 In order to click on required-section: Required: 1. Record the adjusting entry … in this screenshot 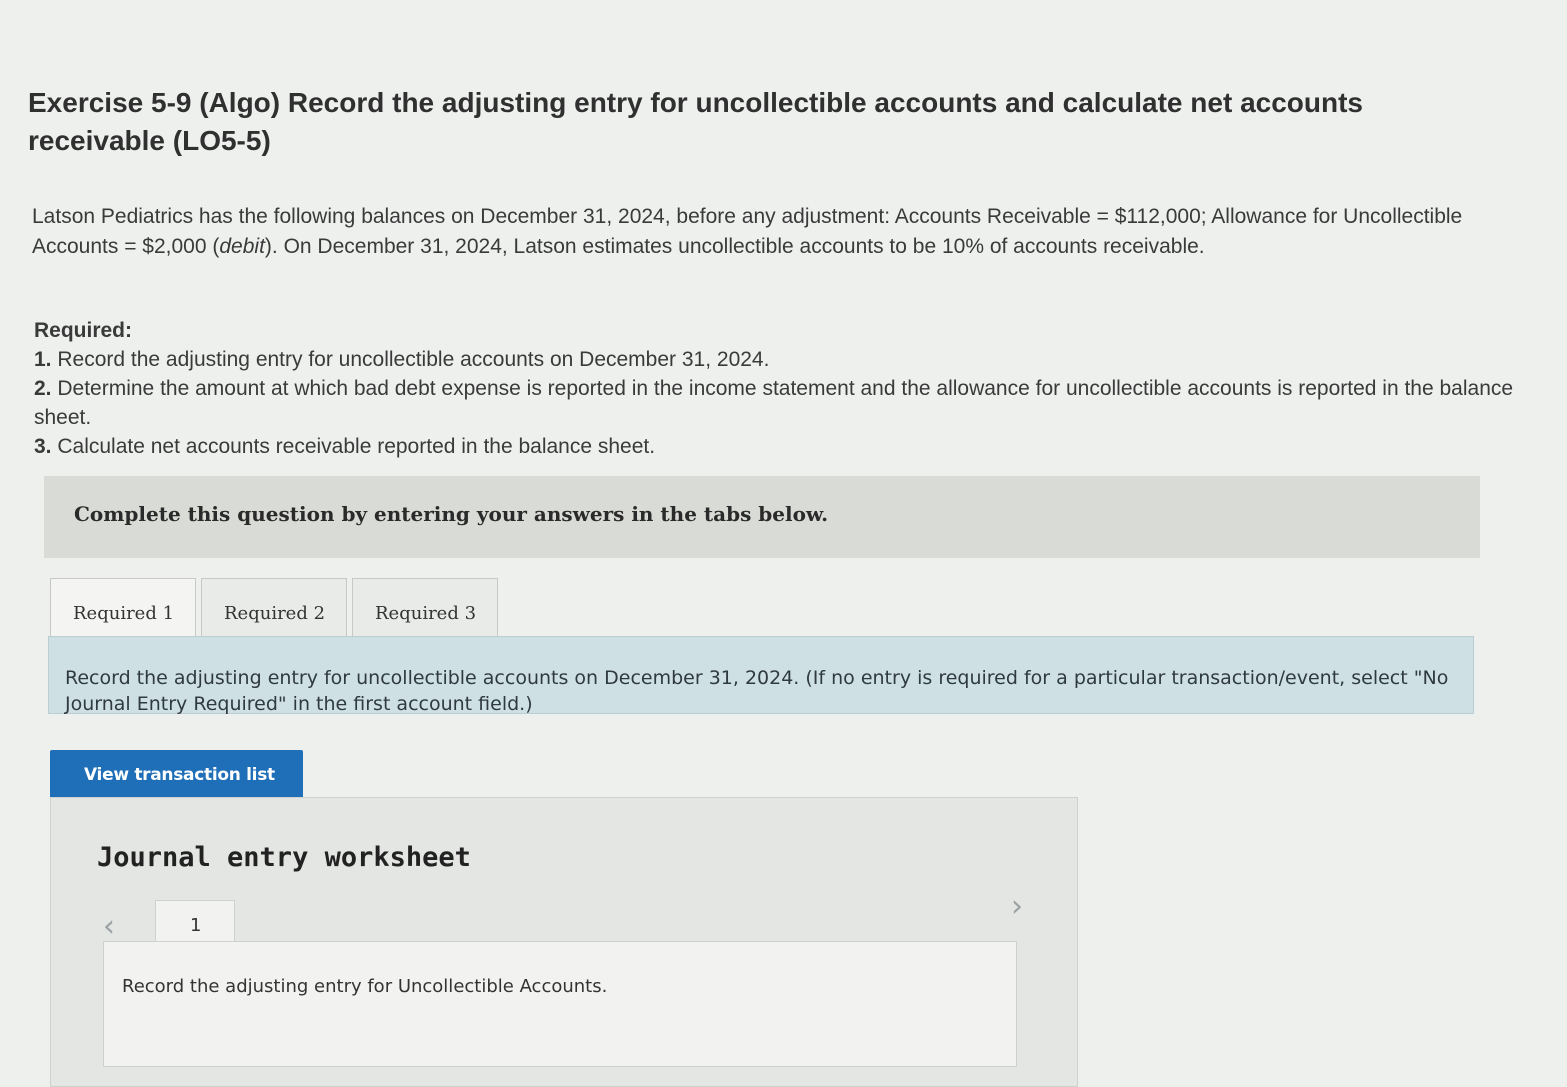, I will do `click(774, 388)`.